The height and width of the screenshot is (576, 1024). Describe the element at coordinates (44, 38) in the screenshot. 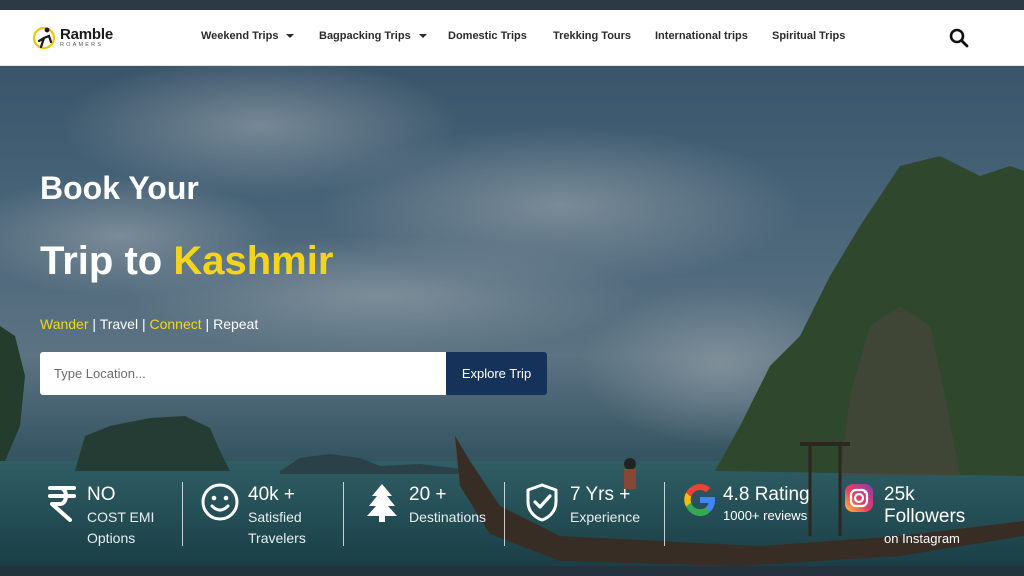

I see `logo-icon` at that location.